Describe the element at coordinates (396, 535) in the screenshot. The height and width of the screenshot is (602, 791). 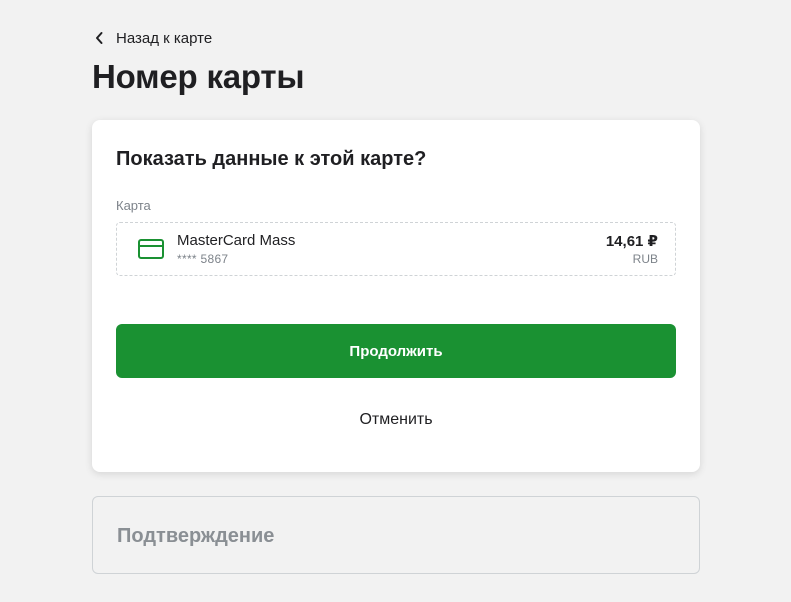
I see `confirmation-step: Подтверждение` at that location.